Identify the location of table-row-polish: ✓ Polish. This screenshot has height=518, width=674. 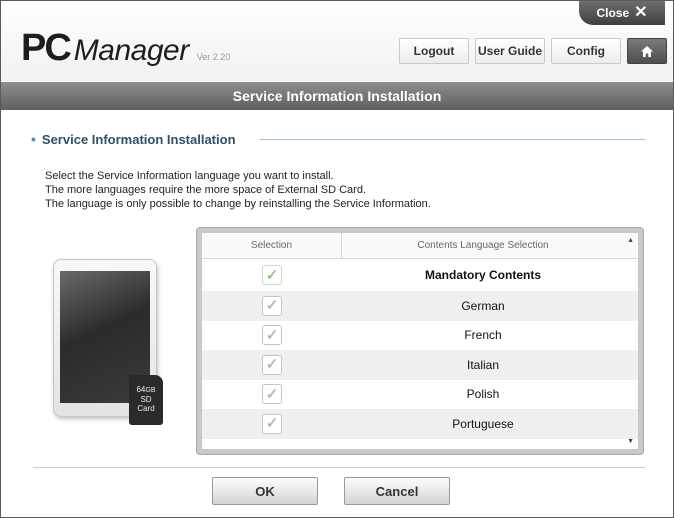
(420, 395).